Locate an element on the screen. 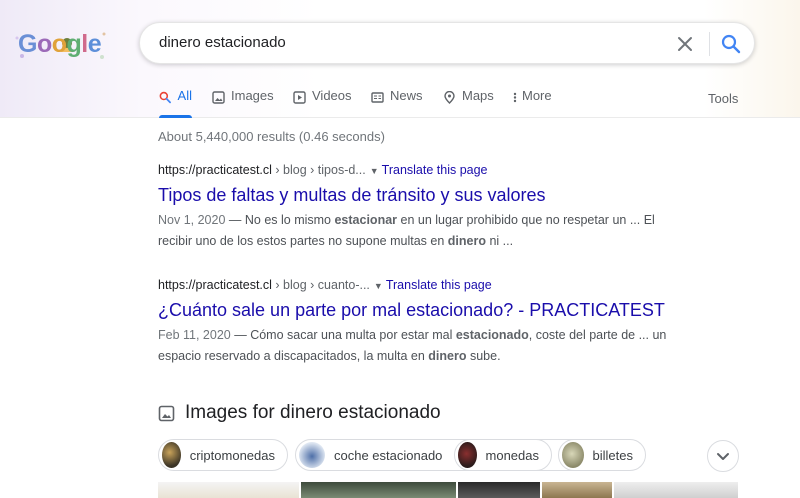  chip-criptomonedas: criptomonedas is located at coordinates (223, 455).